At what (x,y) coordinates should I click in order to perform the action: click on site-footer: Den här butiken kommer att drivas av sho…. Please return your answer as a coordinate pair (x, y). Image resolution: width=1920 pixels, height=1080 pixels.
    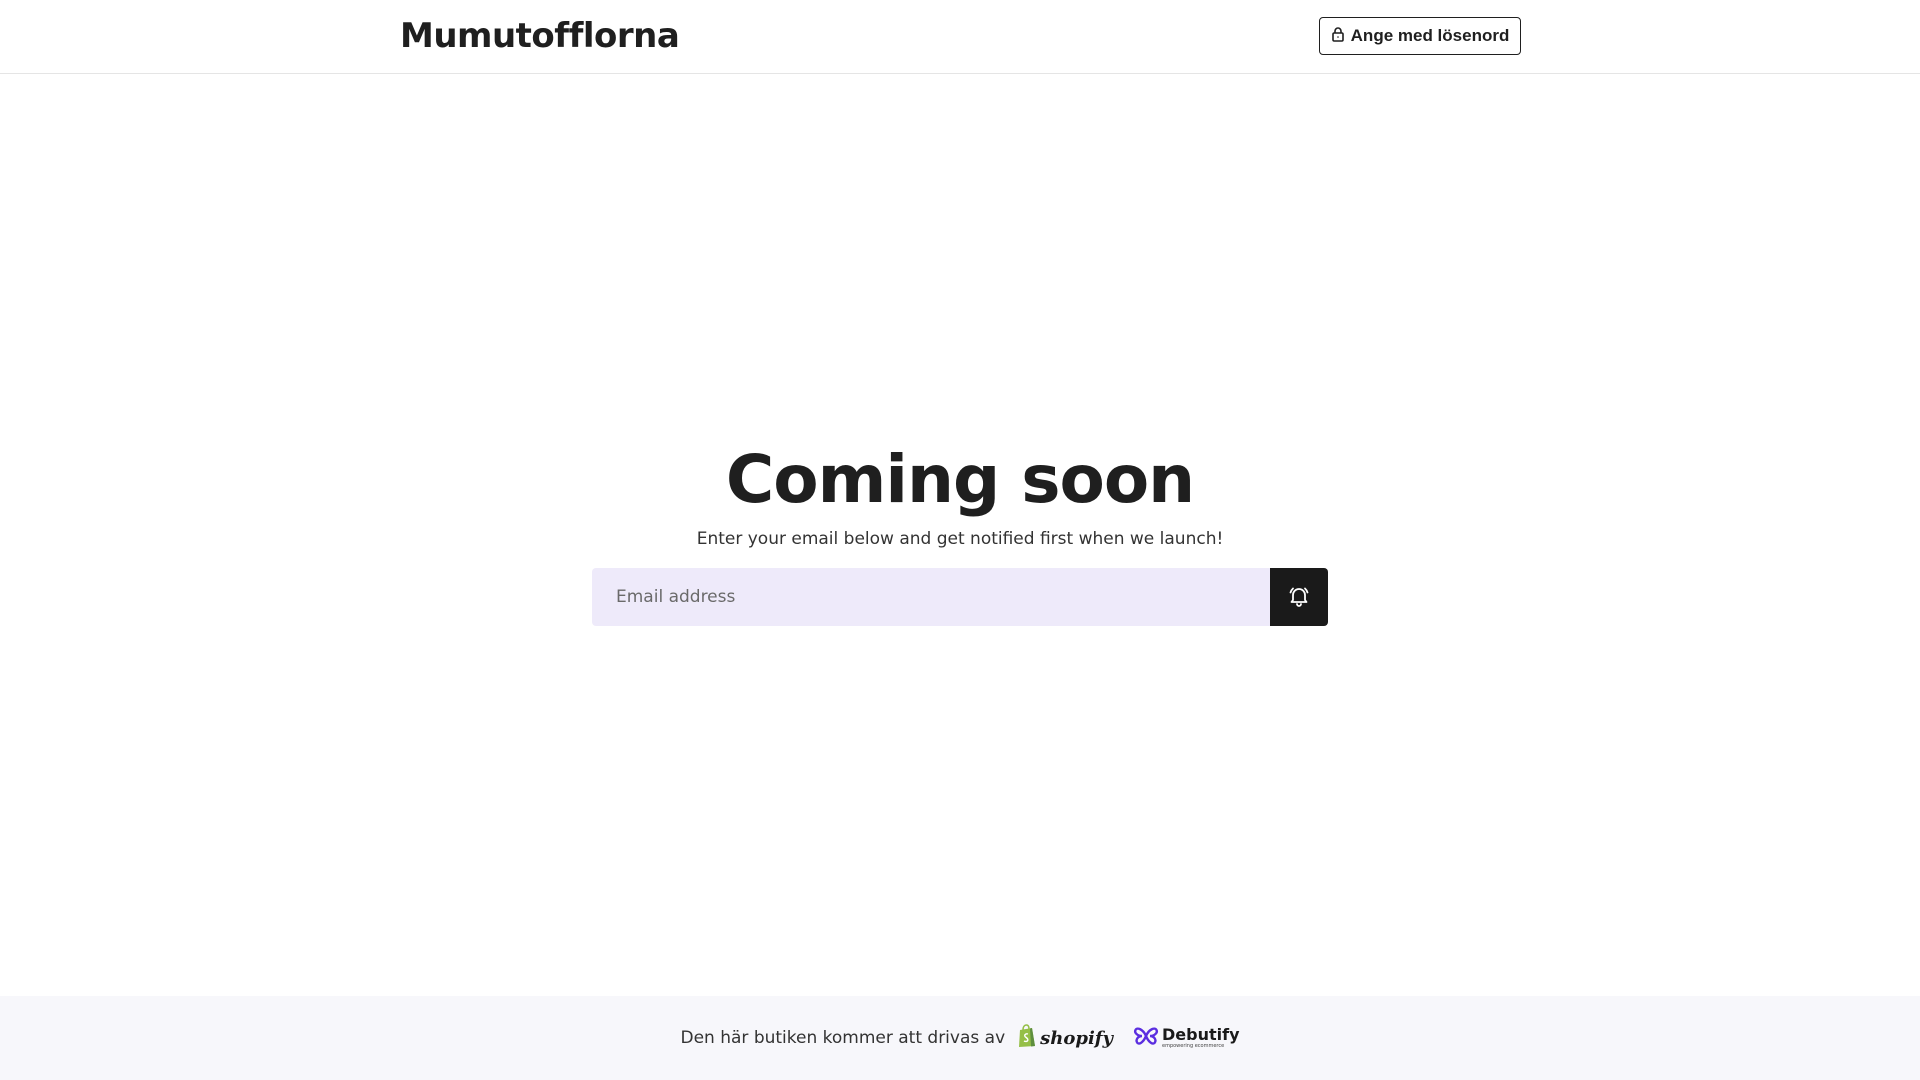
    Looking at the image, I should click on (960, 1038).